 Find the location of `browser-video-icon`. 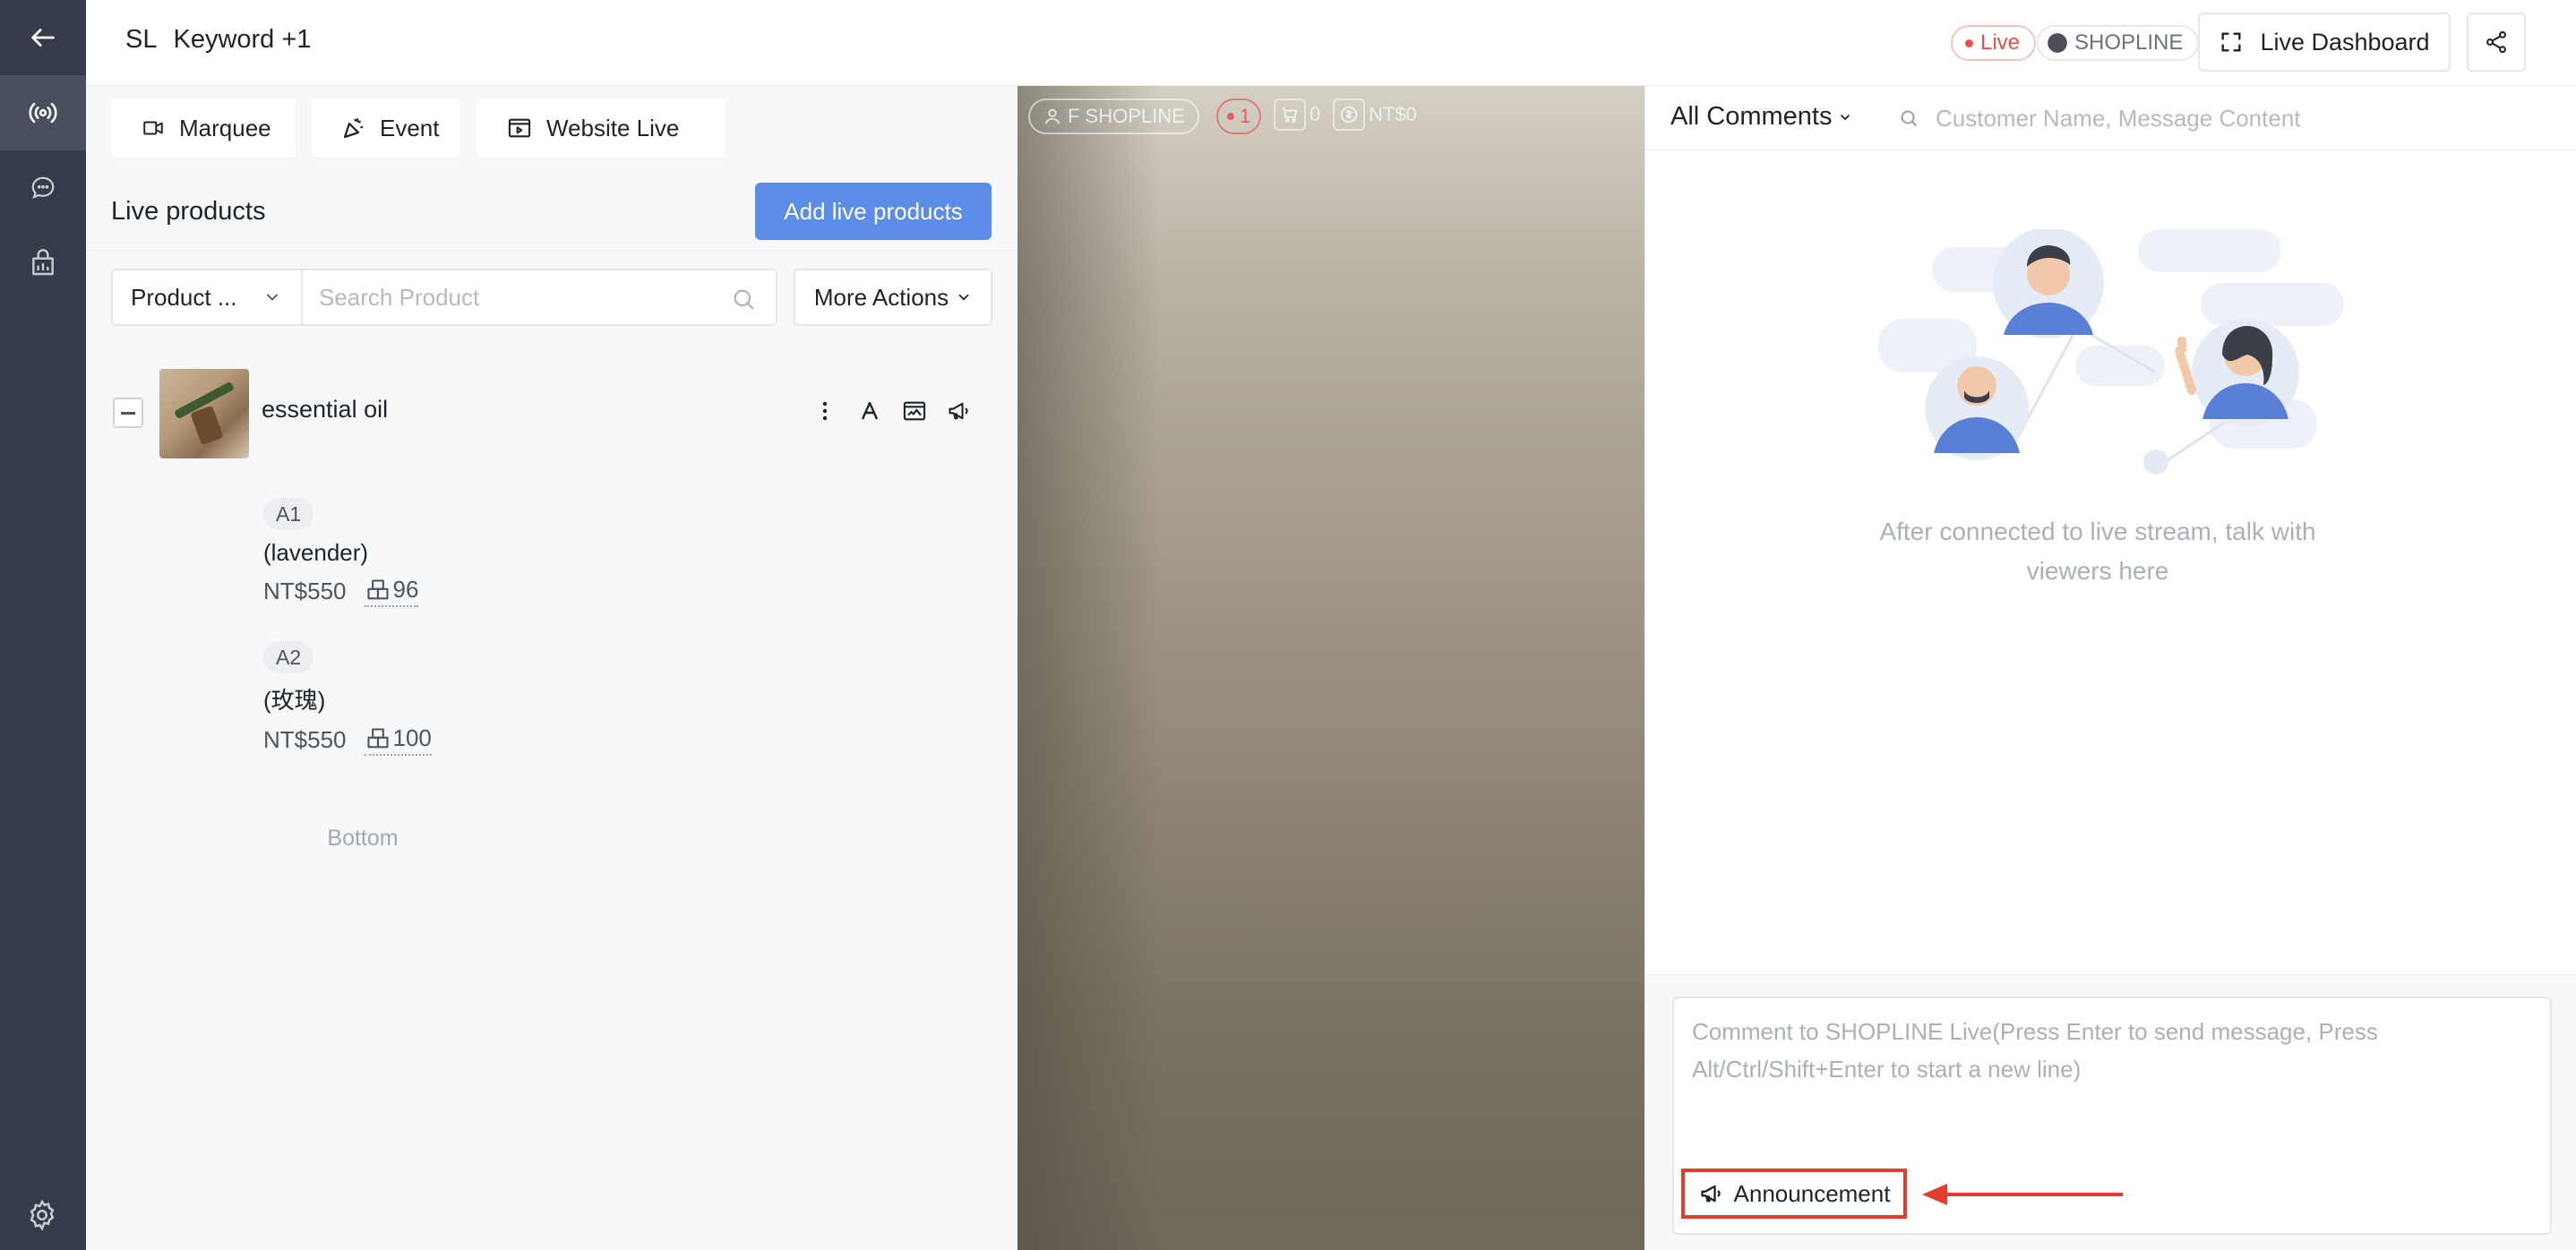

browser-video-icon is located at coordinates (519, 128).